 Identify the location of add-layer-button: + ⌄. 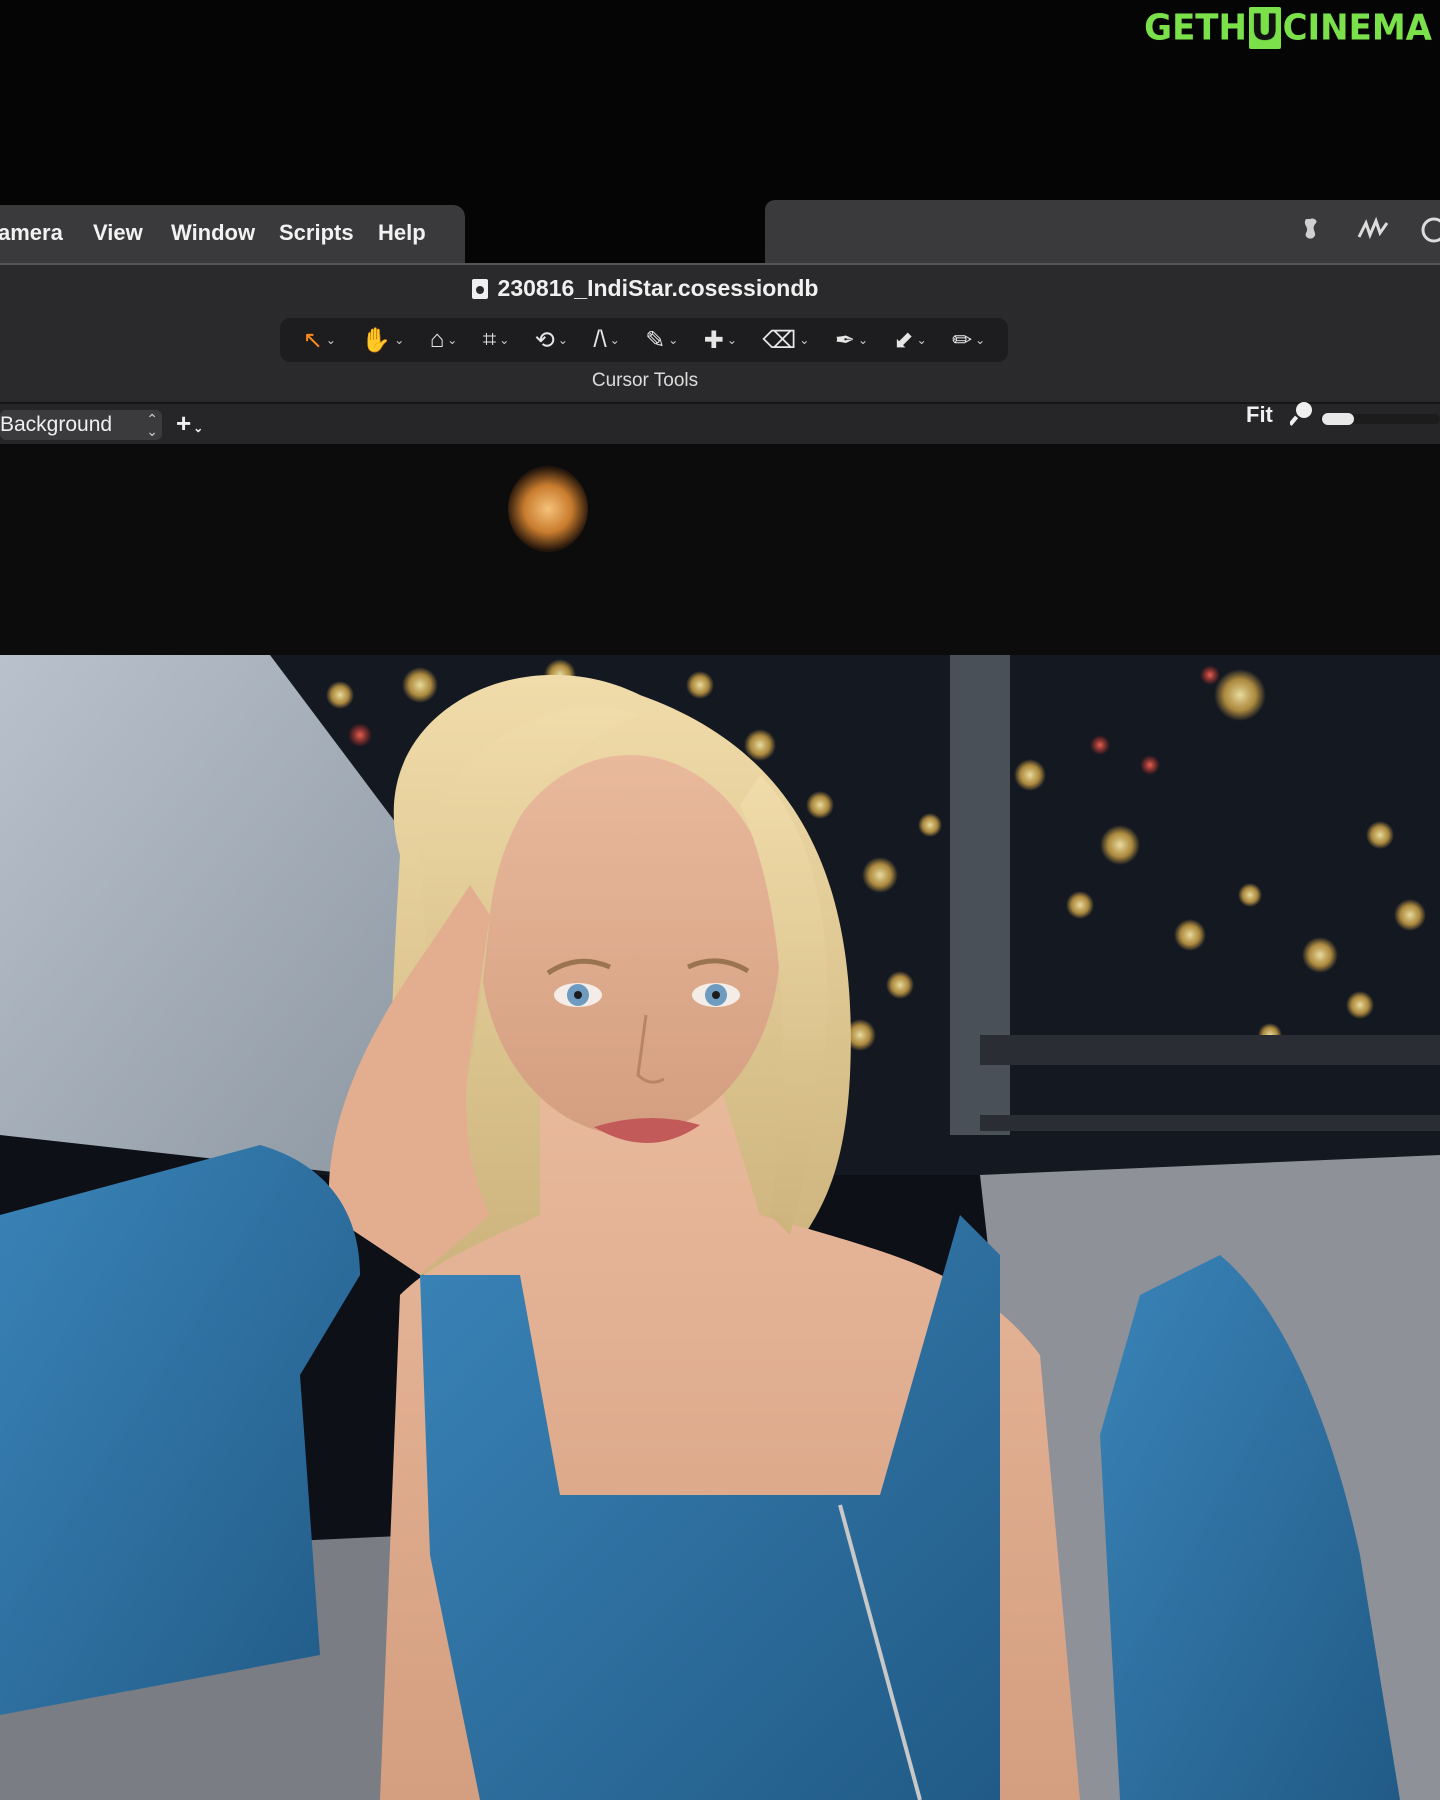
(189, 423).